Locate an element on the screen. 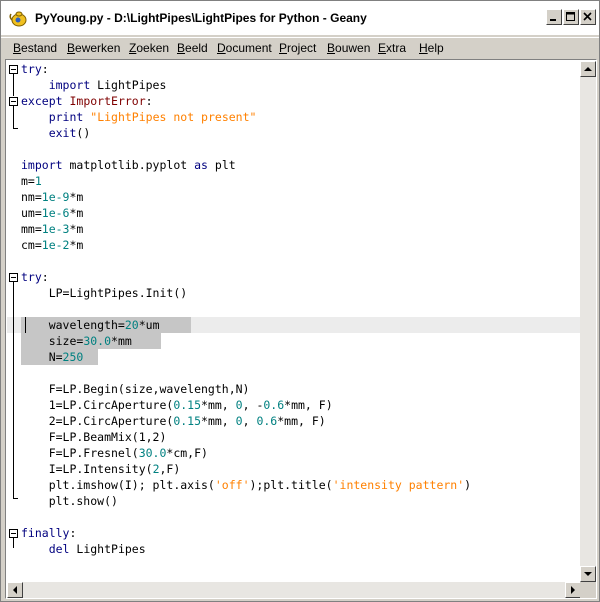  maximize-icon is located at coordinates (570, 16).